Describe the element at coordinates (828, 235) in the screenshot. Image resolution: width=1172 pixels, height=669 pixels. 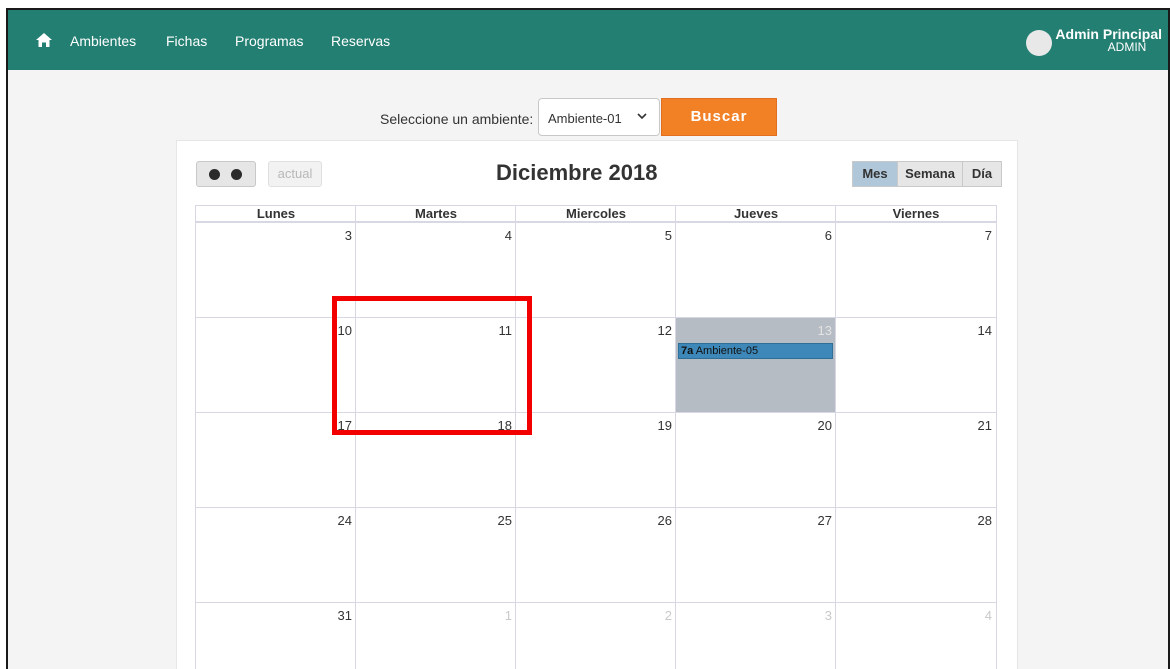
I see `day-number: 6` at that location.